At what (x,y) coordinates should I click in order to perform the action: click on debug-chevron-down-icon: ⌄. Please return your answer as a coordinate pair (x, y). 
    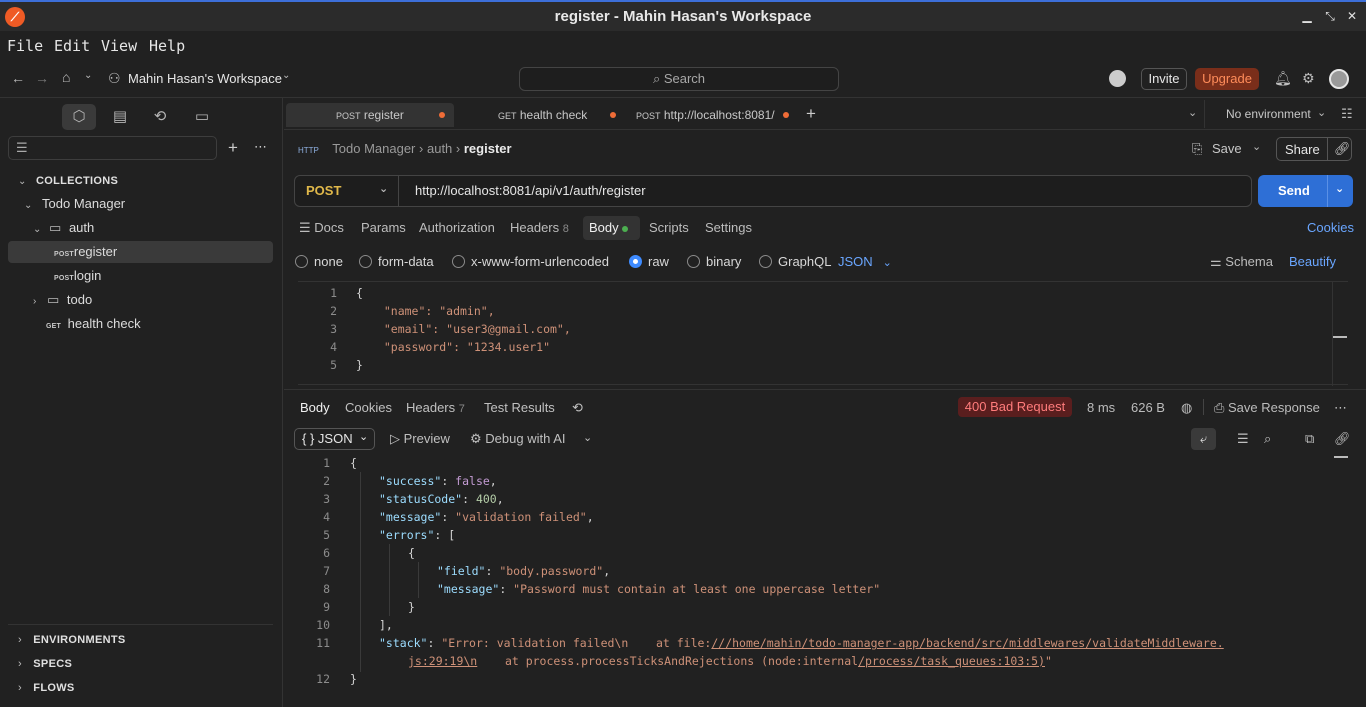
    Looking at the image, I should click on (587, 437).